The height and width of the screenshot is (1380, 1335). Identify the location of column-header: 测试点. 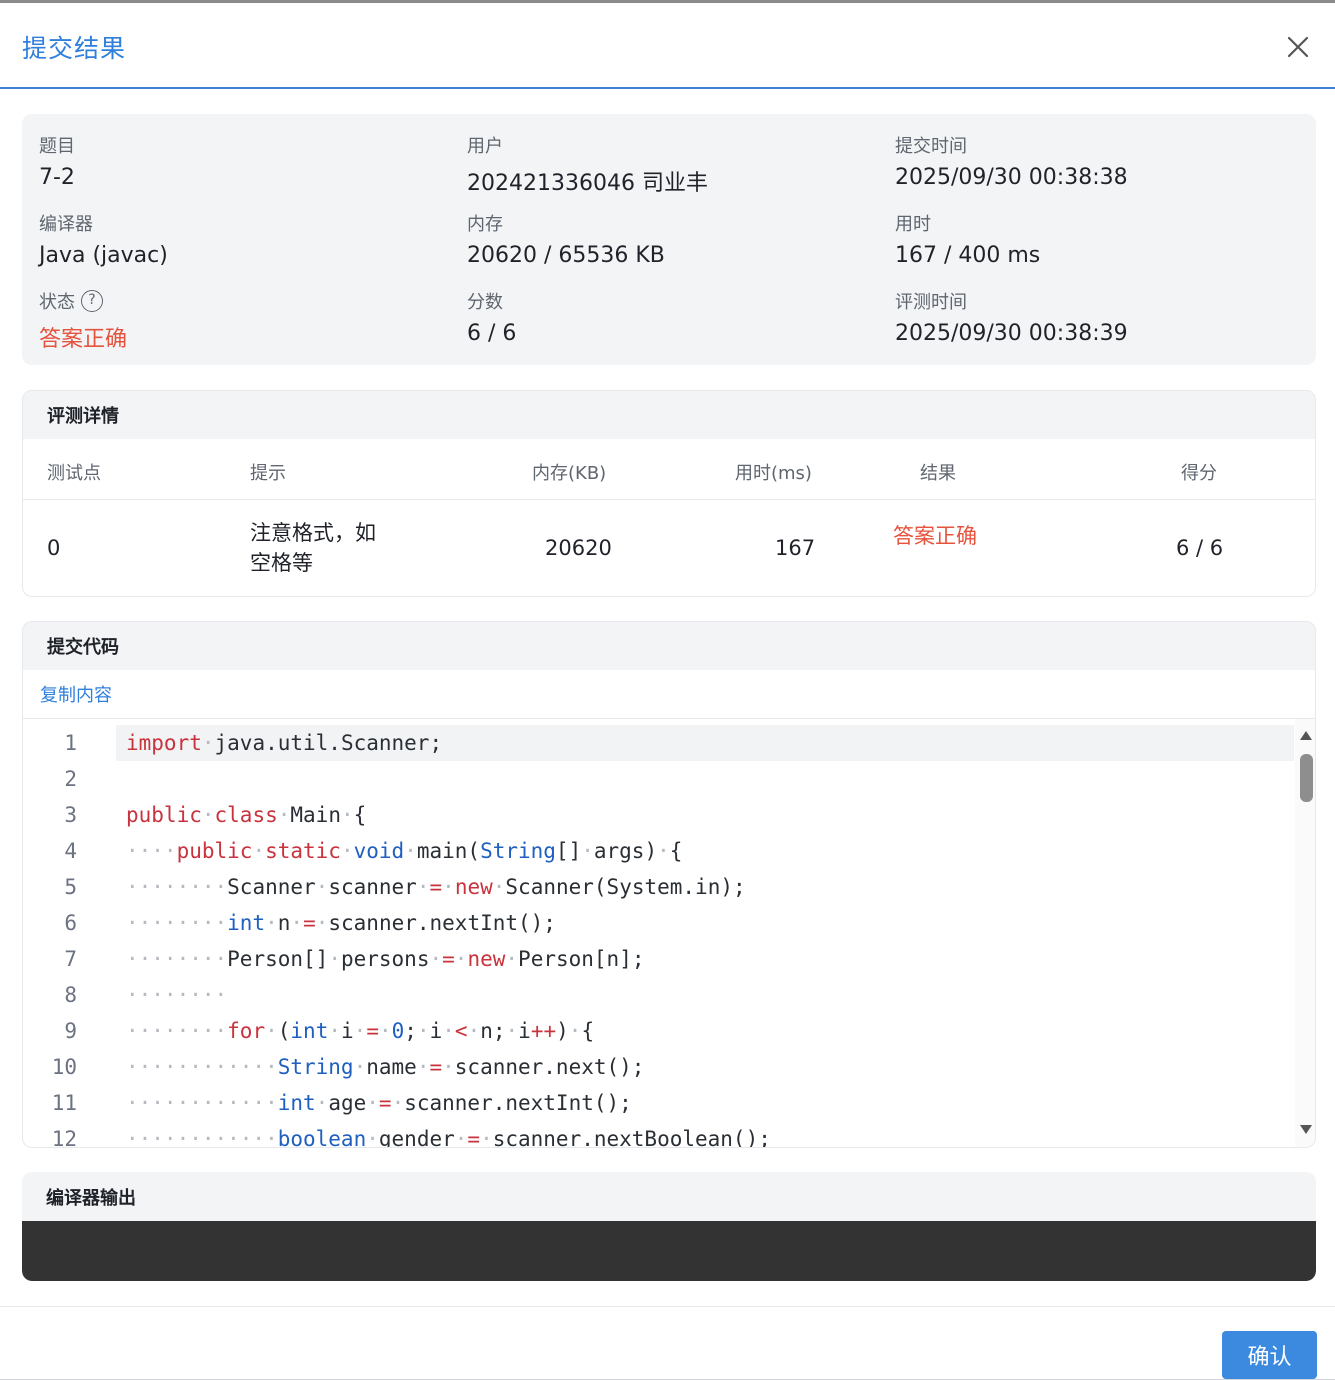
(74, 473).